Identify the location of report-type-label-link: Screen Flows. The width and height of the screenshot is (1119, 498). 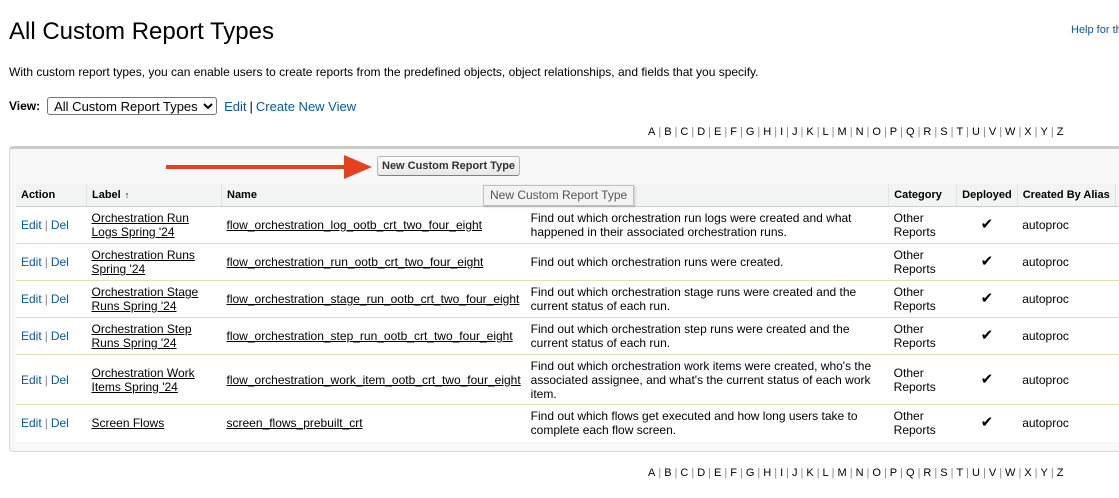
(128, 423).